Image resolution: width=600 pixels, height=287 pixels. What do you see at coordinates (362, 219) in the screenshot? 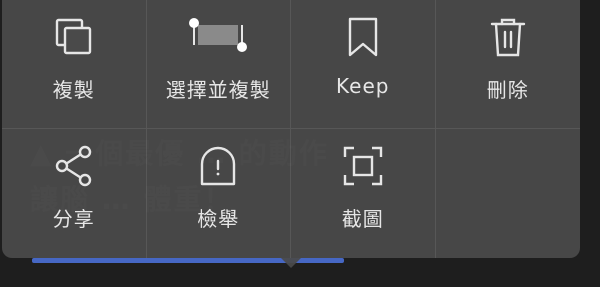
I see `screenshot-label: 截圖` at bounding box center [362, 219].